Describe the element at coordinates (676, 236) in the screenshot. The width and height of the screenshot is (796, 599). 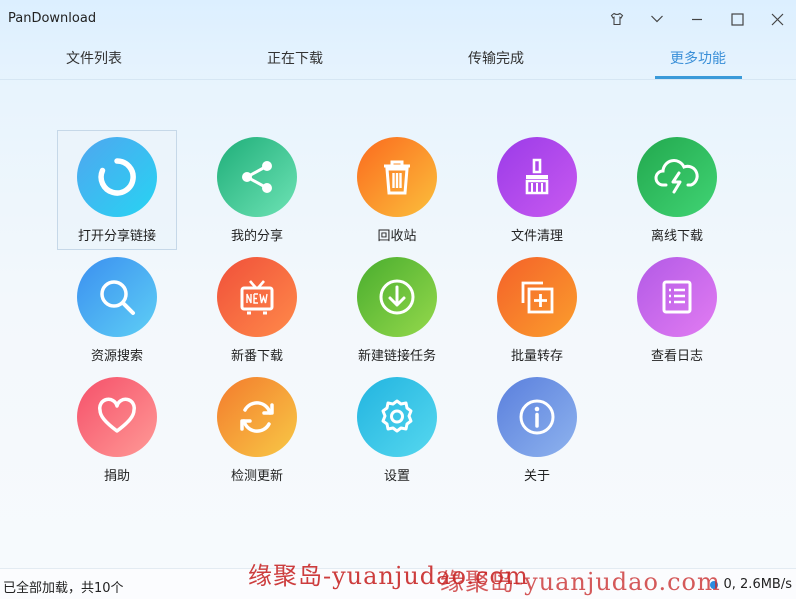
I see `feature-label: 离线下载` at that location.